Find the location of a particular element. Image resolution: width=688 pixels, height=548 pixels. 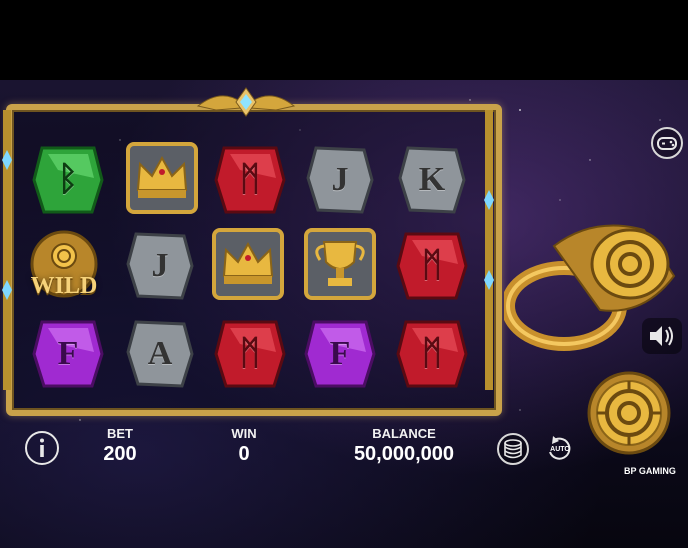

gamepad-icon is located at coordinates (667, 143).